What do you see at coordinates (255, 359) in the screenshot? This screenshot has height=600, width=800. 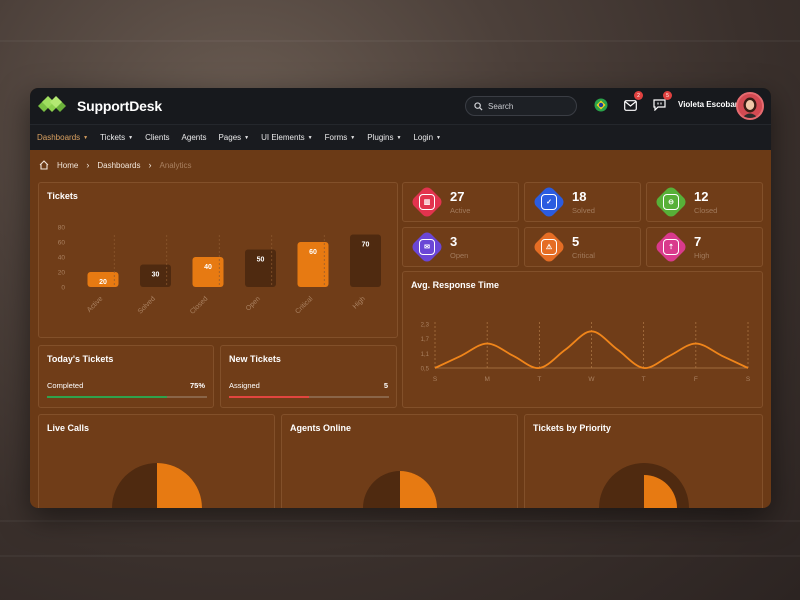 I see `new-tickets-title: New Tickets` at bounding box center [255, 359].